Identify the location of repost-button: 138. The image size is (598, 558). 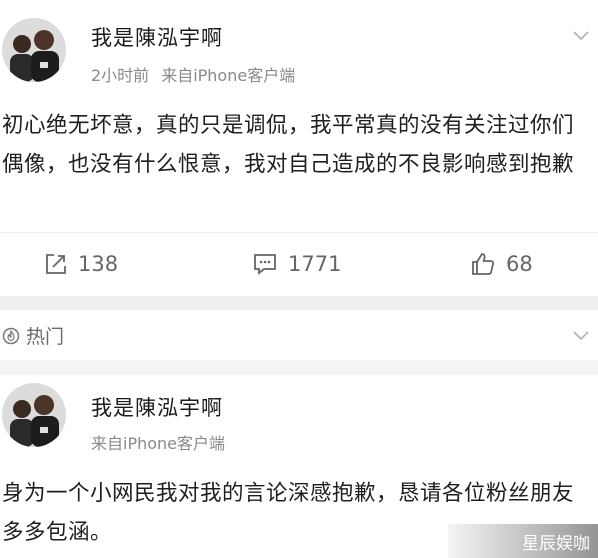
(81, 264).